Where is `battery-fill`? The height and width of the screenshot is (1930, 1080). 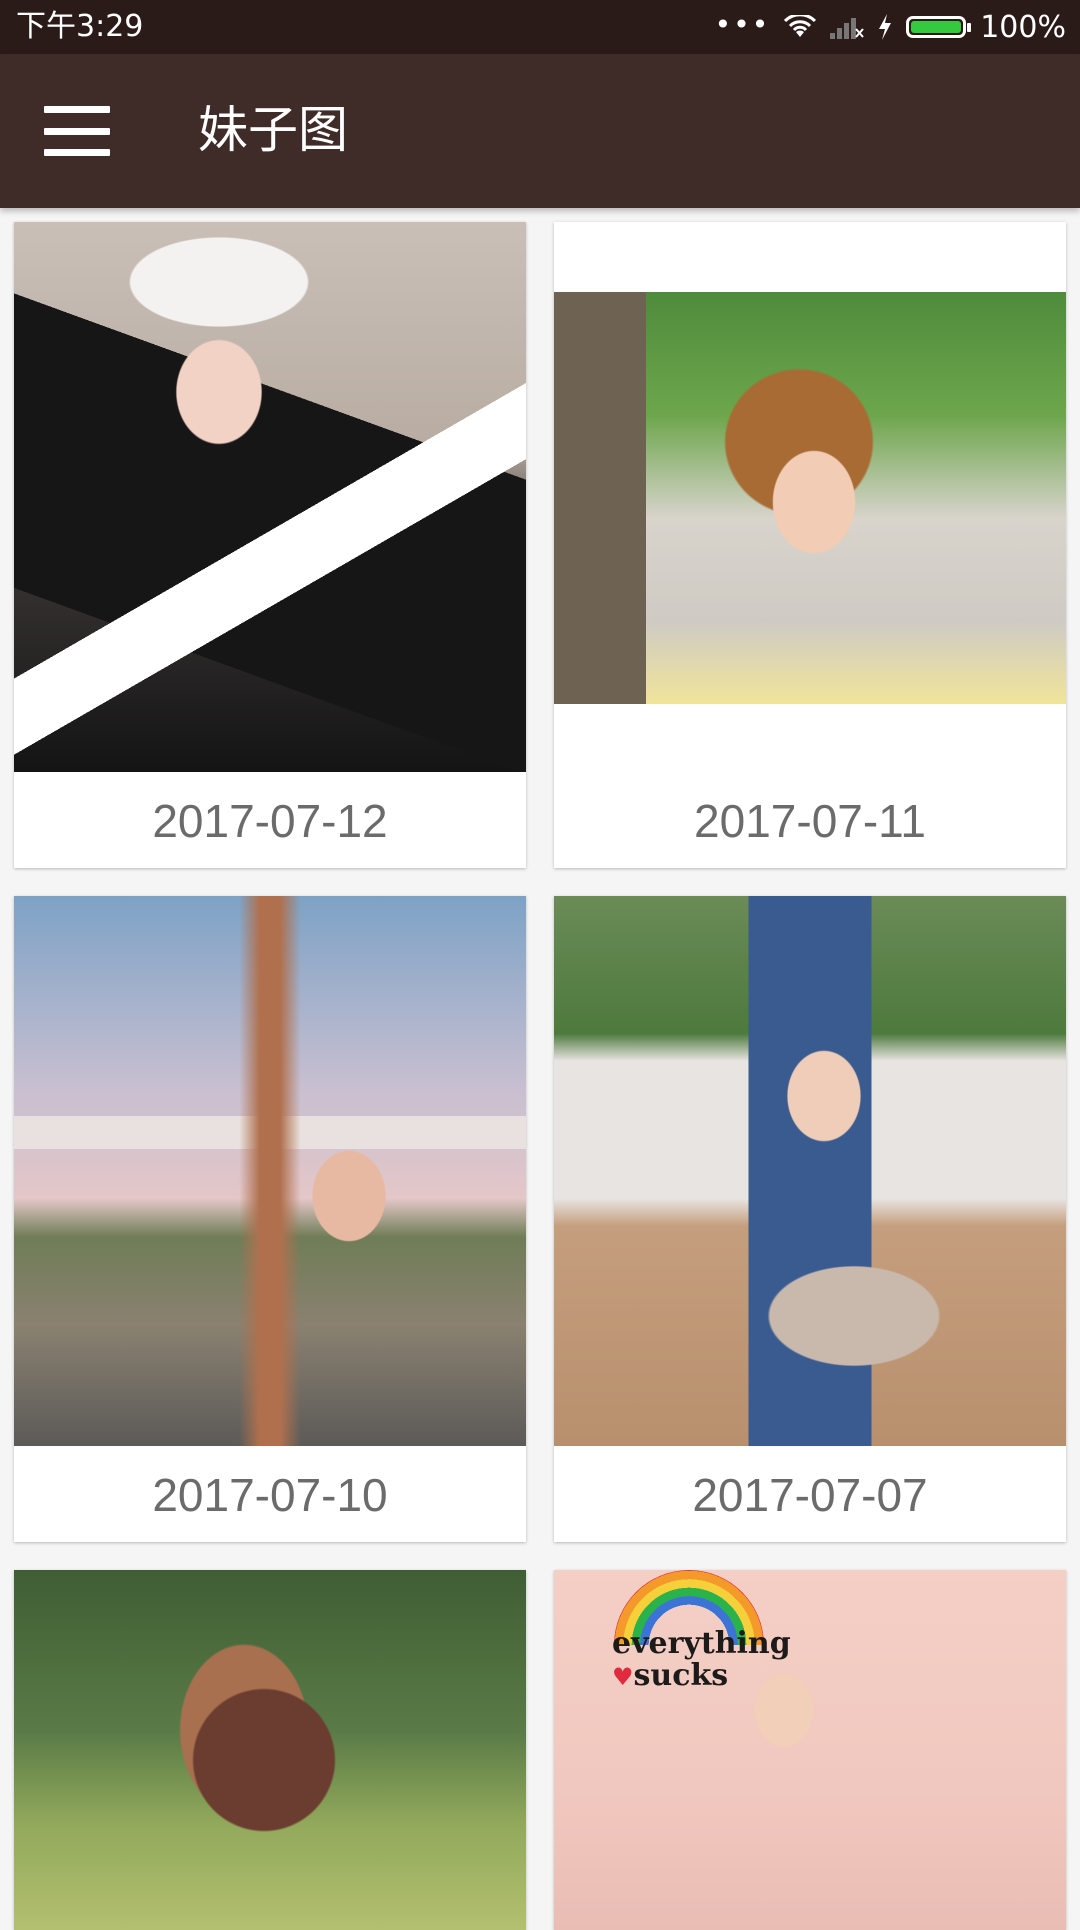
battery-fill is located at coordinates (936, 27).